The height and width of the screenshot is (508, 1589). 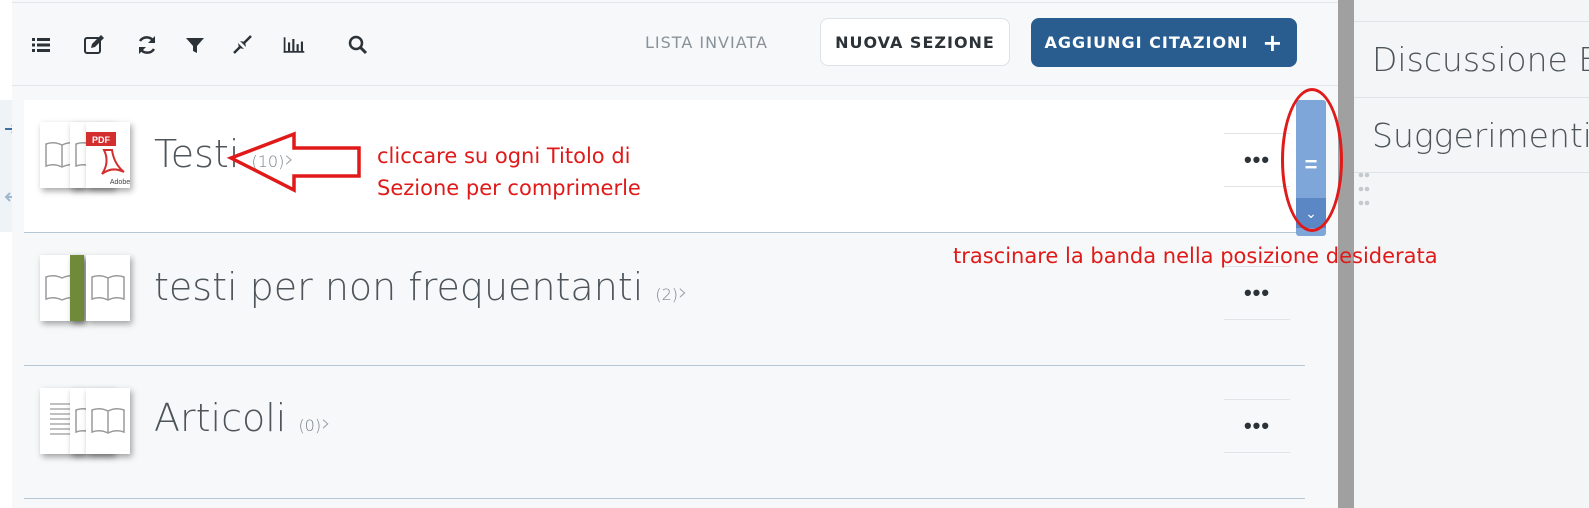 I want to click on svg-text: Adobe, so click(x=120, y=182).